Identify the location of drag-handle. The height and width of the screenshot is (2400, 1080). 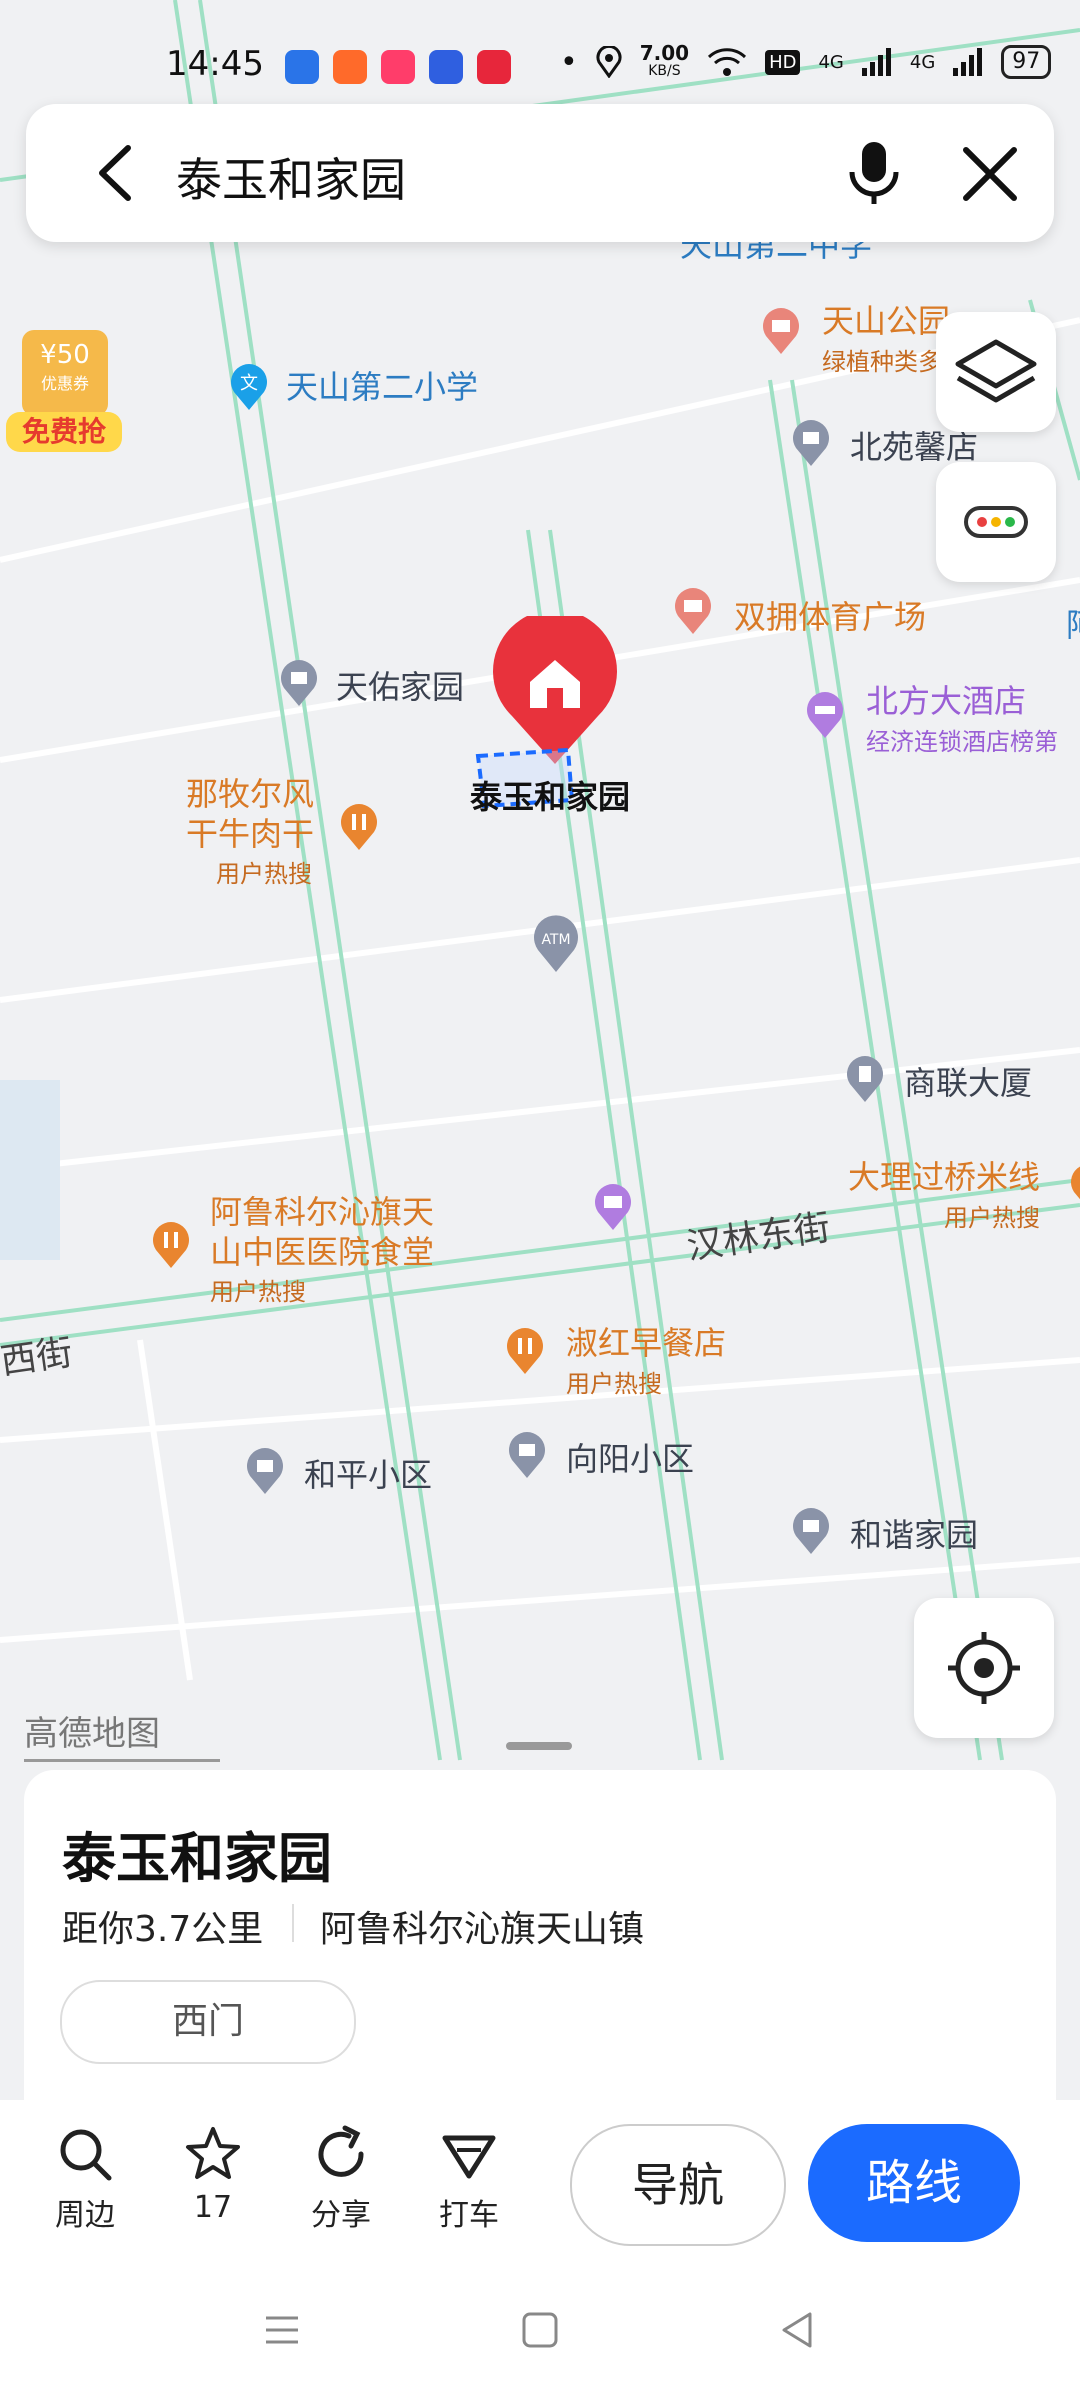
(539, 1746).